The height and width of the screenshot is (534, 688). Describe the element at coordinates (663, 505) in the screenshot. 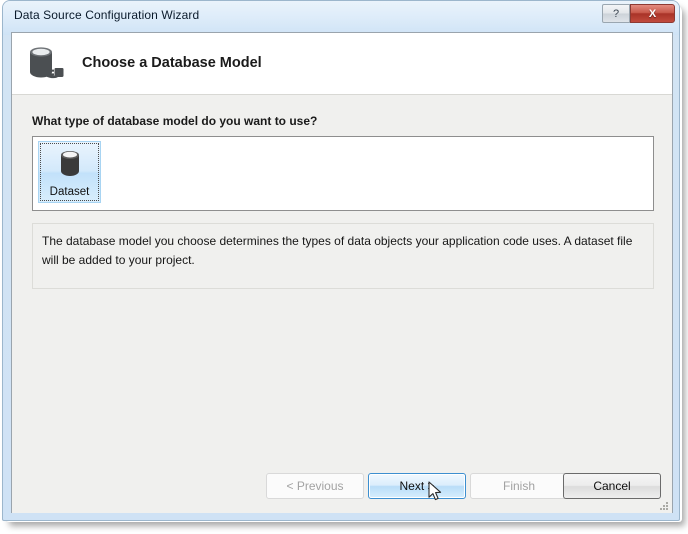

I see `resize-grip` at that location.